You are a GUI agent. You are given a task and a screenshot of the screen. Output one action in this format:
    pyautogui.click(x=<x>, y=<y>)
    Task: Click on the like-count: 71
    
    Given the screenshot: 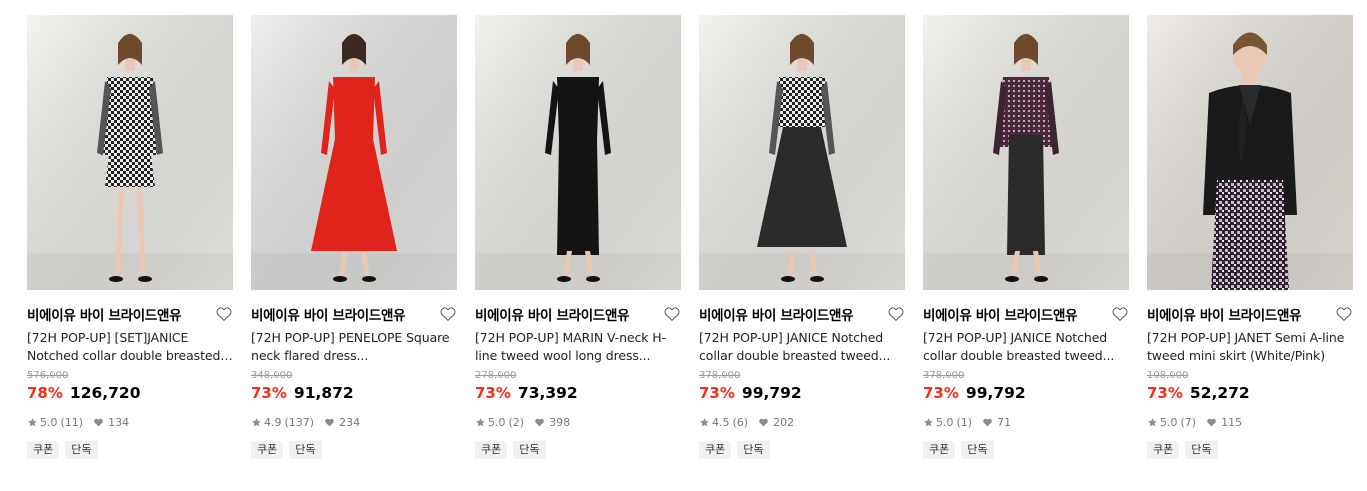 What is the action you would take?
    pyautogui.click(x=1004, y=422)
    